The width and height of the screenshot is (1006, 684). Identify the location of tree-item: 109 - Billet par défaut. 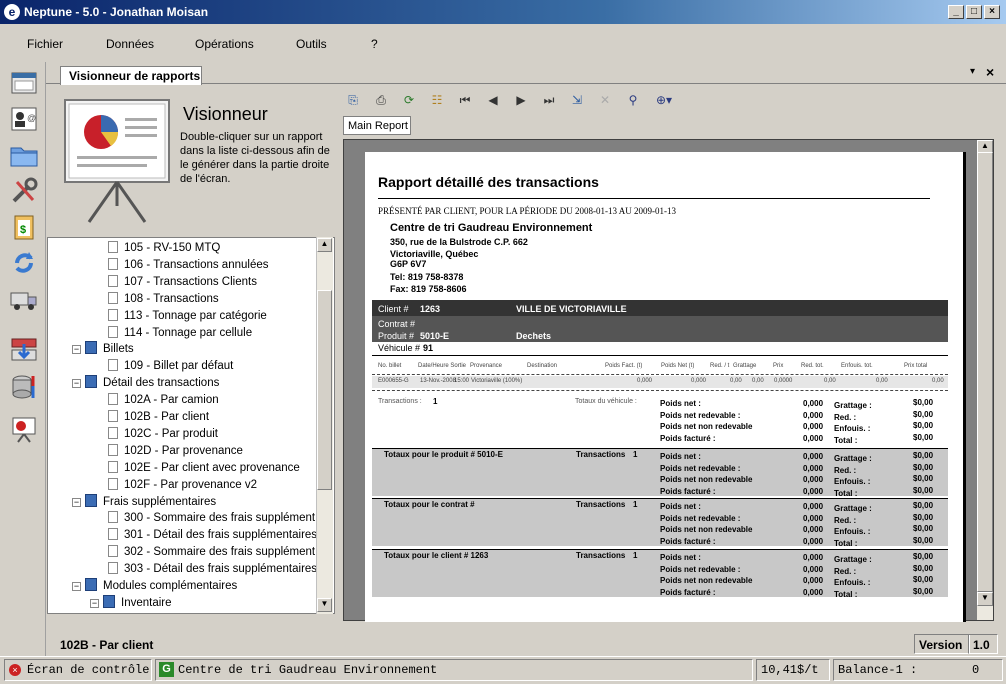
(170, 366).